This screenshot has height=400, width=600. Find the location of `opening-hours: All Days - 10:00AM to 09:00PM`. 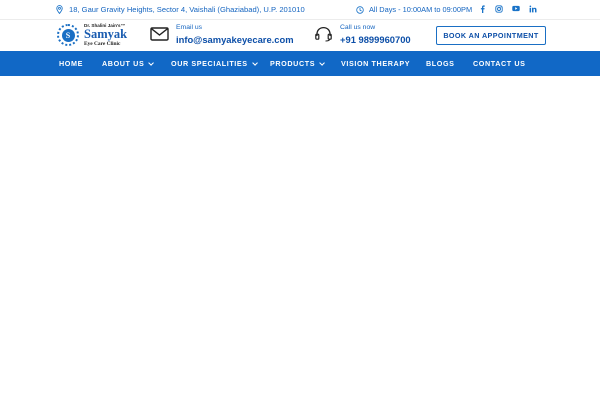

opening-hours: All Days - 10:00AM to 09:00PM is located at coordinates (414, 9).